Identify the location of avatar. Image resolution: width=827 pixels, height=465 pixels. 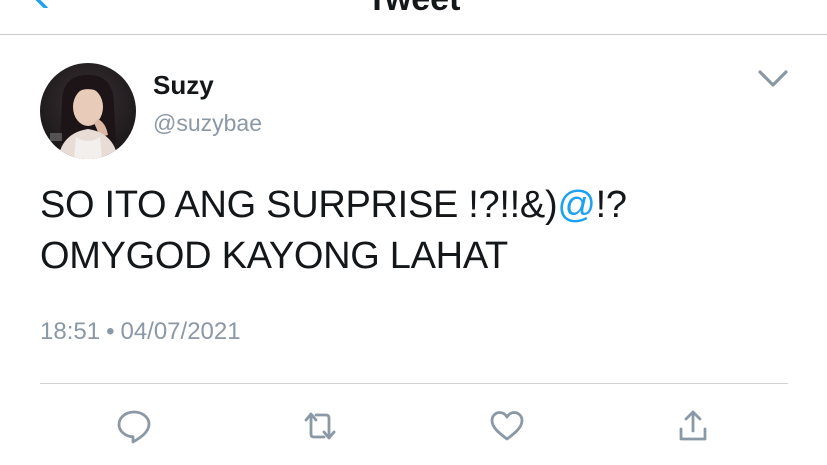
(88, 111).